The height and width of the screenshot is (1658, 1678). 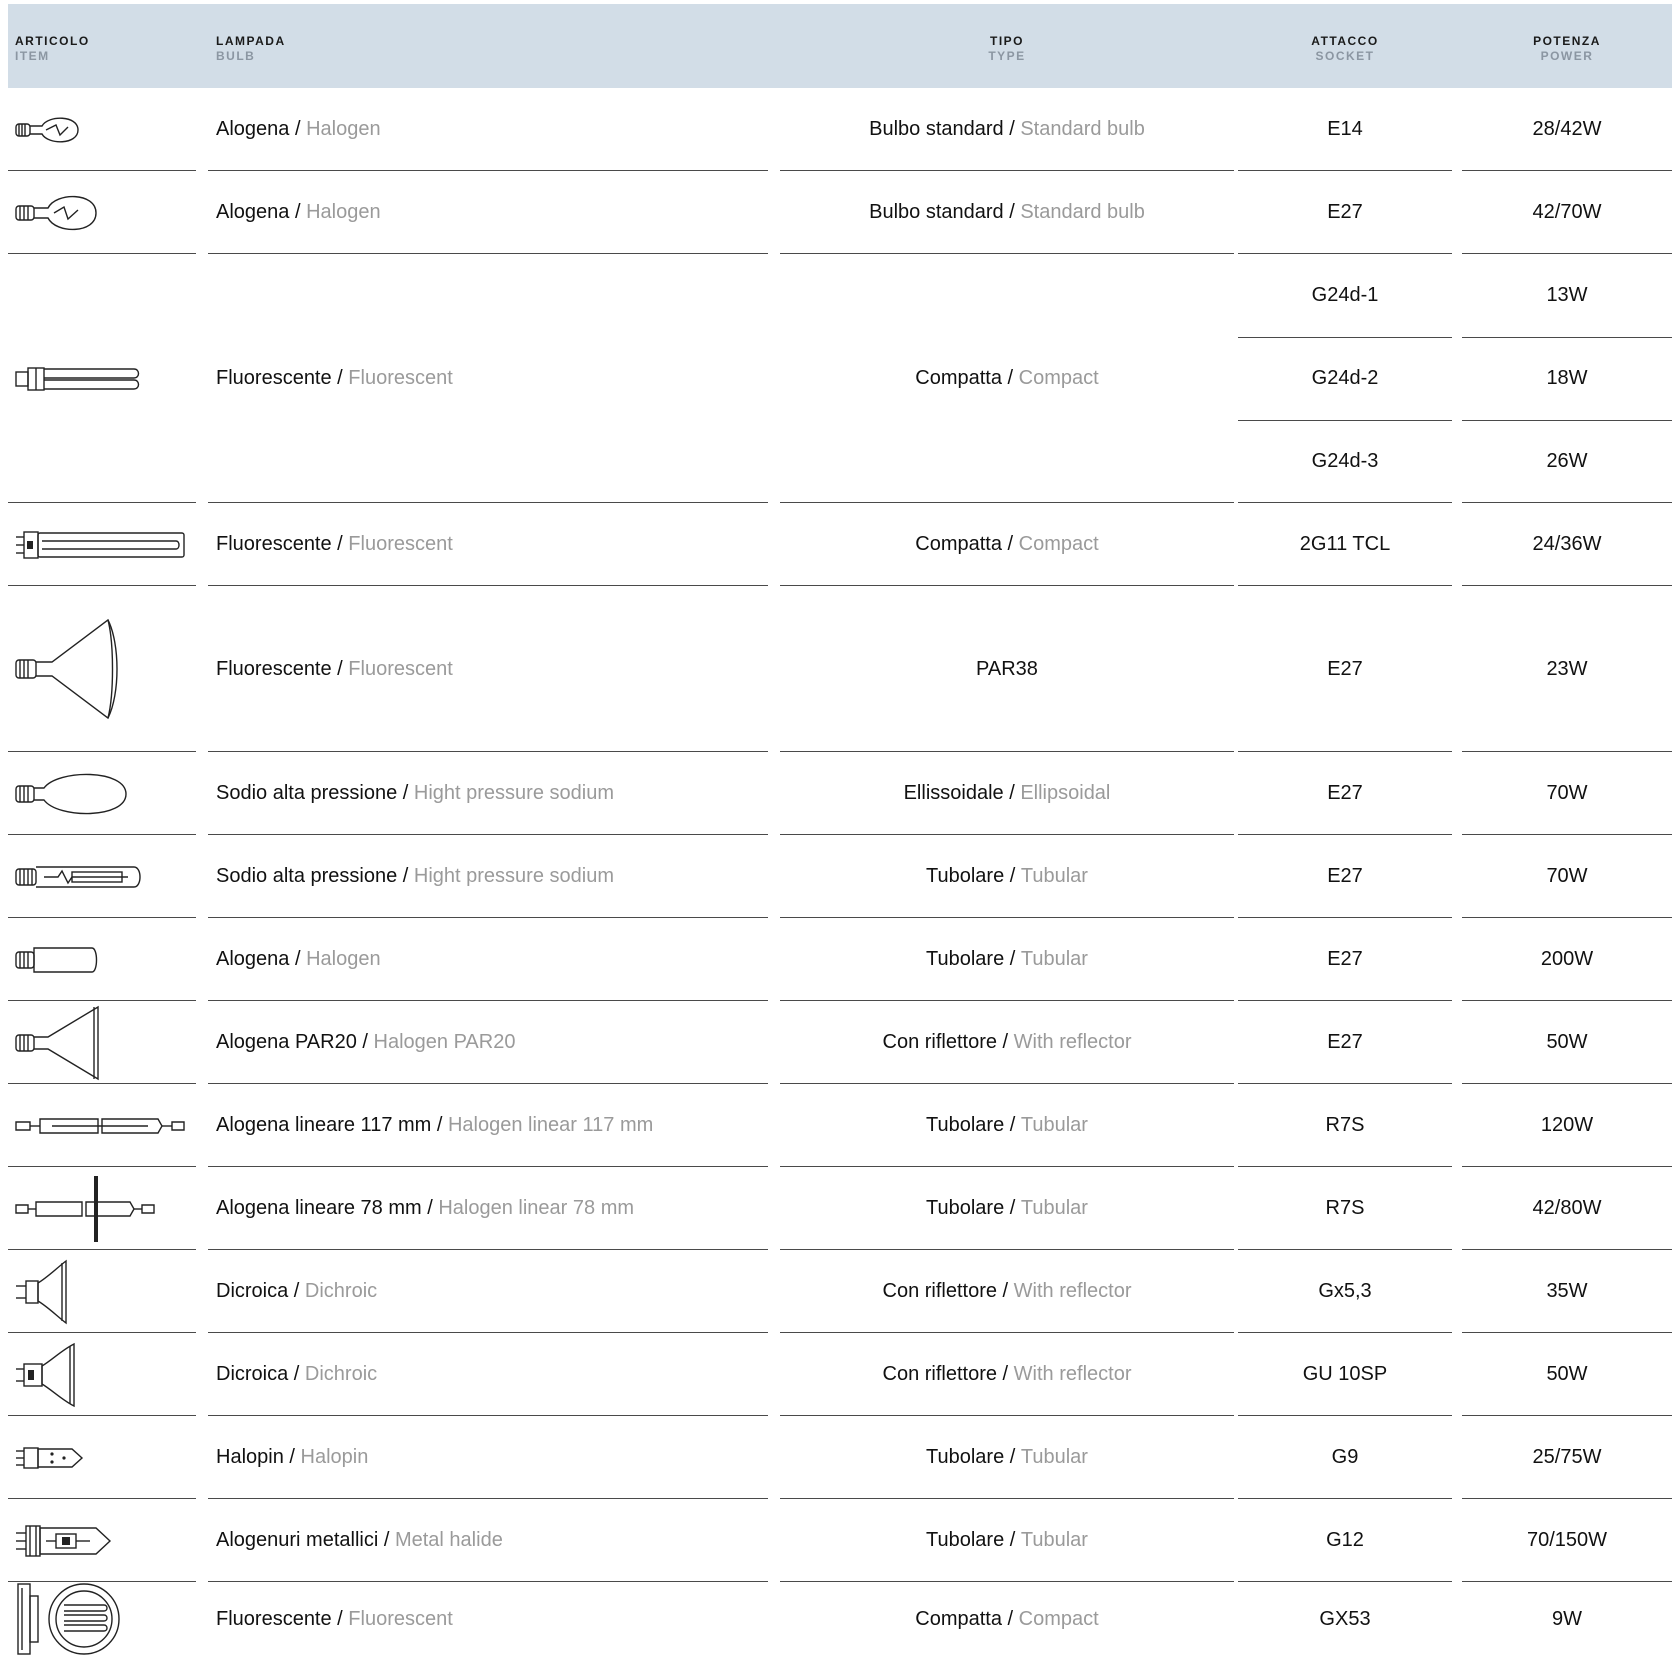 I want to click on attacco-cell: G12, so click(x=1345, y=1540).